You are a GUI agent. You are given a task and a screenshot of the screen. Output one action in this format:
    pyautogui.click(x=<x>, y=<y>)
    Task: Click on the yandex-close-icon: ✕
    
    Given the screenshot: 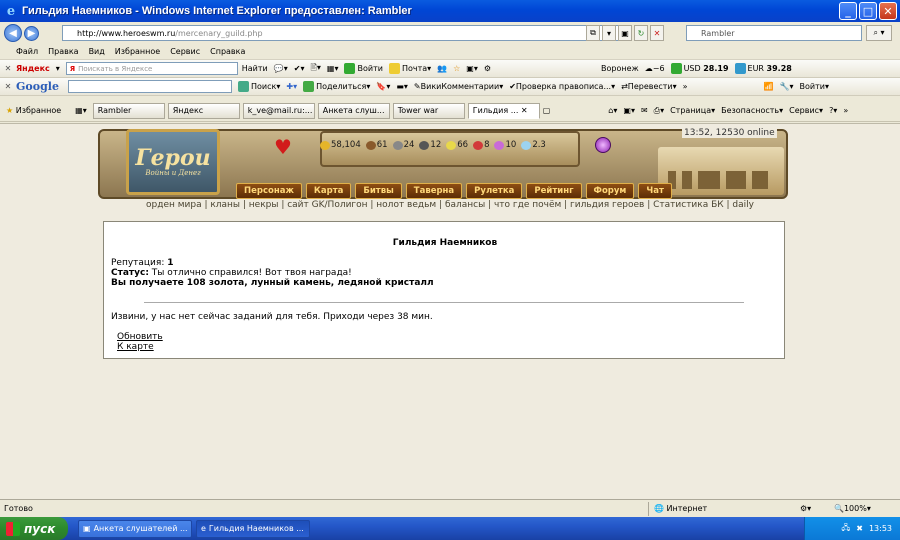 What is the action you would take?
    pyautogui.click(x=8, y=68)
    